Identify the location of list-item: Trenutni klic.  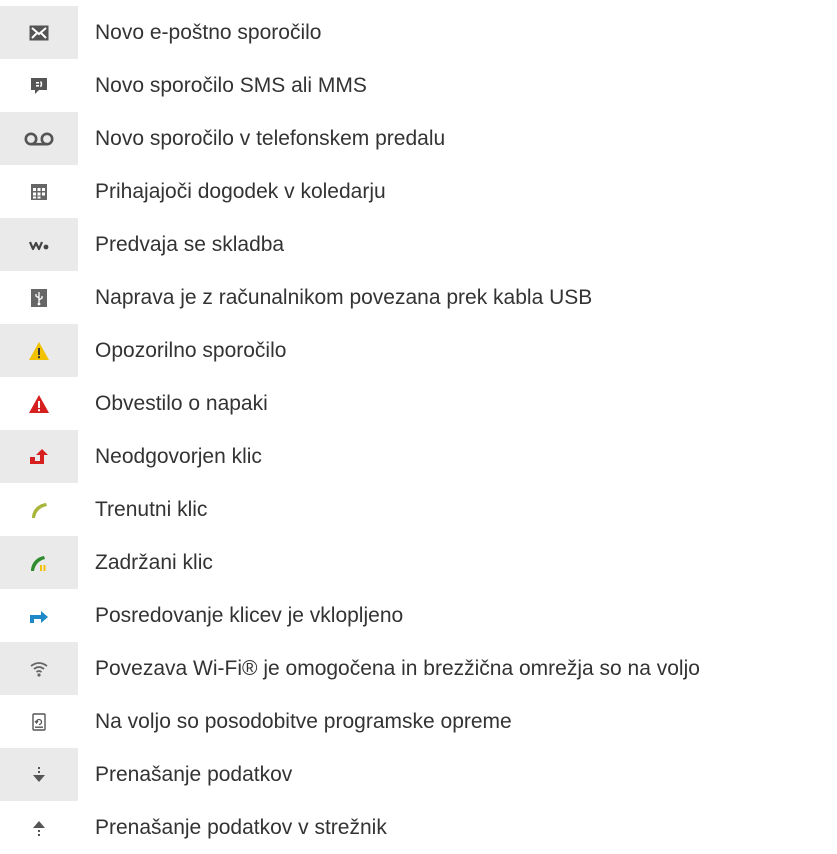
(418, 509).